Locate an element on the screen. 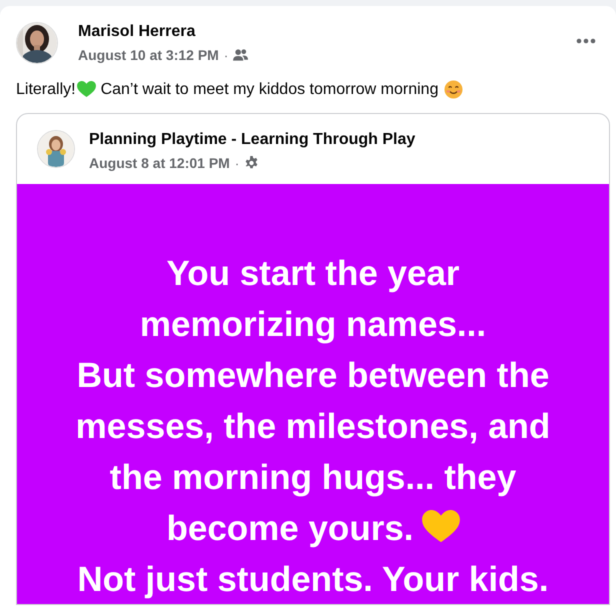  post-timestamp: August 8 at 12:01 PM is located at coordinates (159, 163).